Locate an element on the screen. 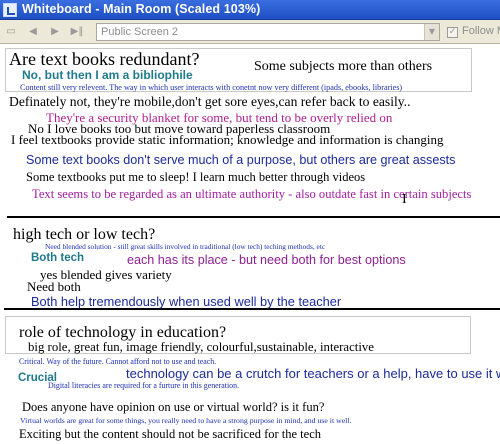 The height and width of the screenshot is (444, 500). follow-moderator-checkbox: ✓ is located at coordinates (452, 32).